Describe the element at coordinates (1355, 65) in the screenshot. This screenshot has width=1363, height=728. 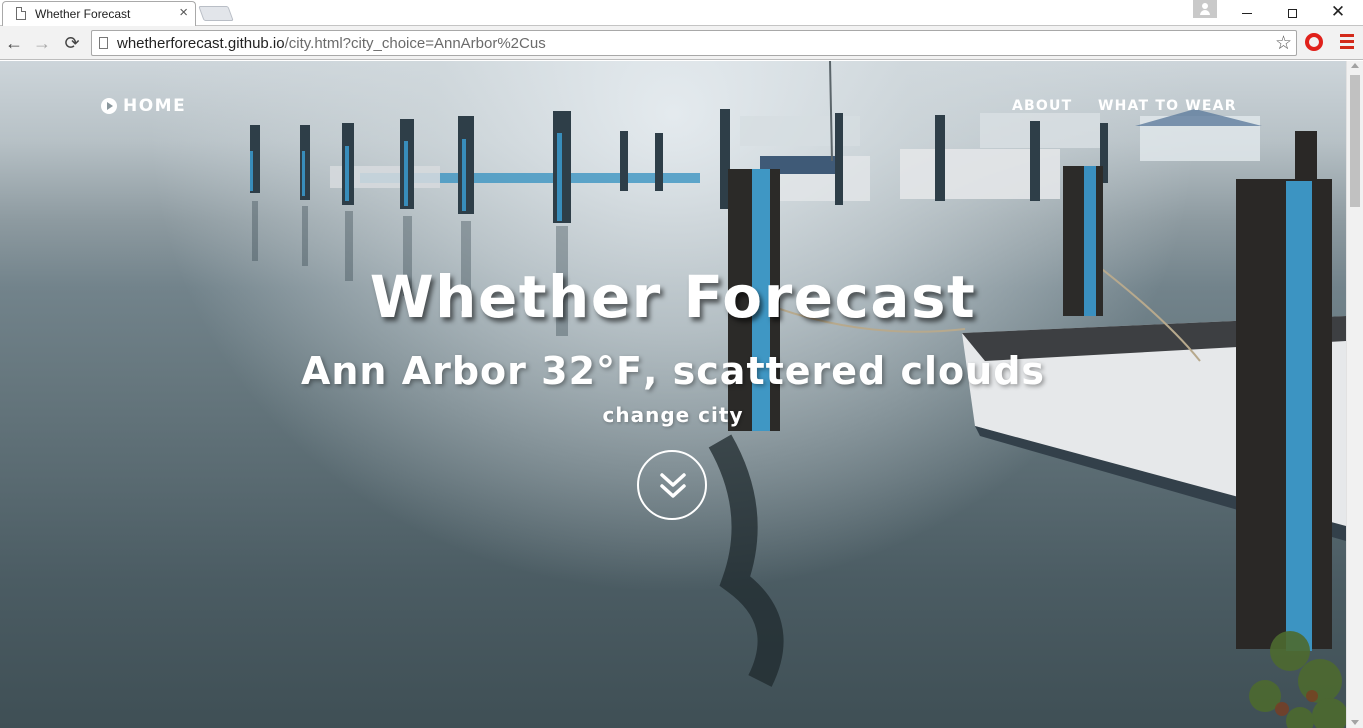
I see `scroll-up-arrow-icon` at that location.